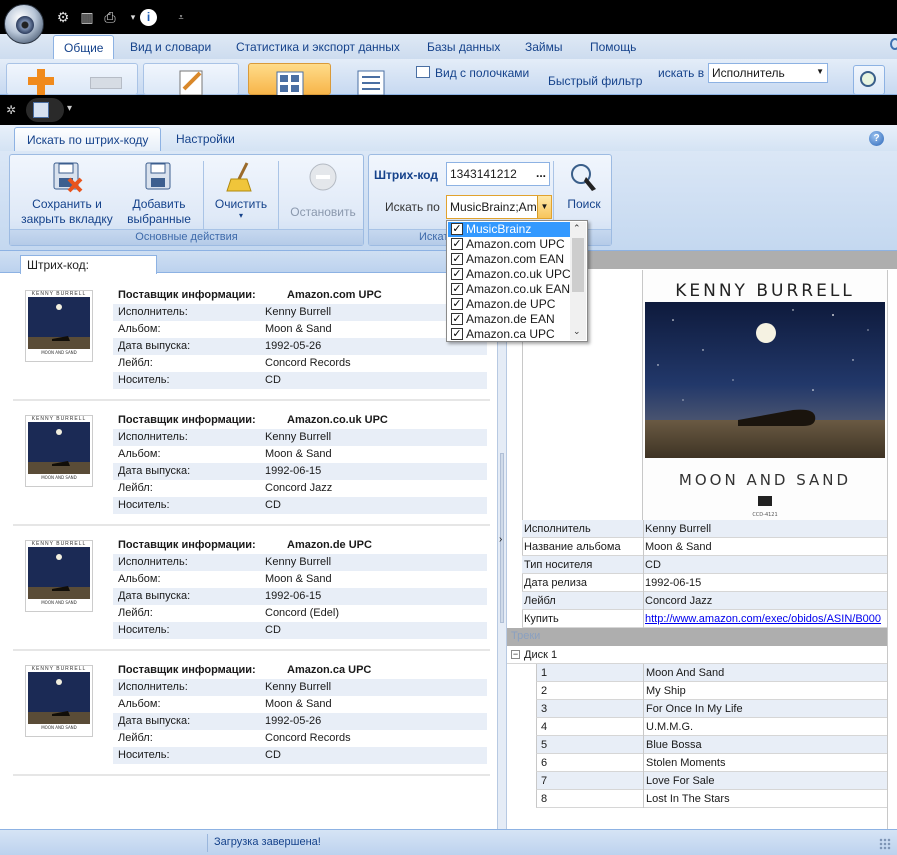 The width and height of the screenshot is (897, 855). I want to click on main-tab-stats: Статистика и экспорт данных, so click(318, 47).